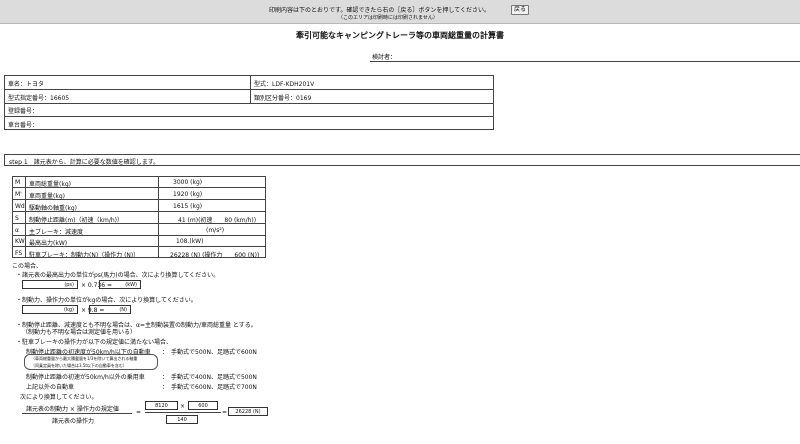  I want to click on table-row-value: 41 (m)(初速 80 (km/h)), so click(217, 220).